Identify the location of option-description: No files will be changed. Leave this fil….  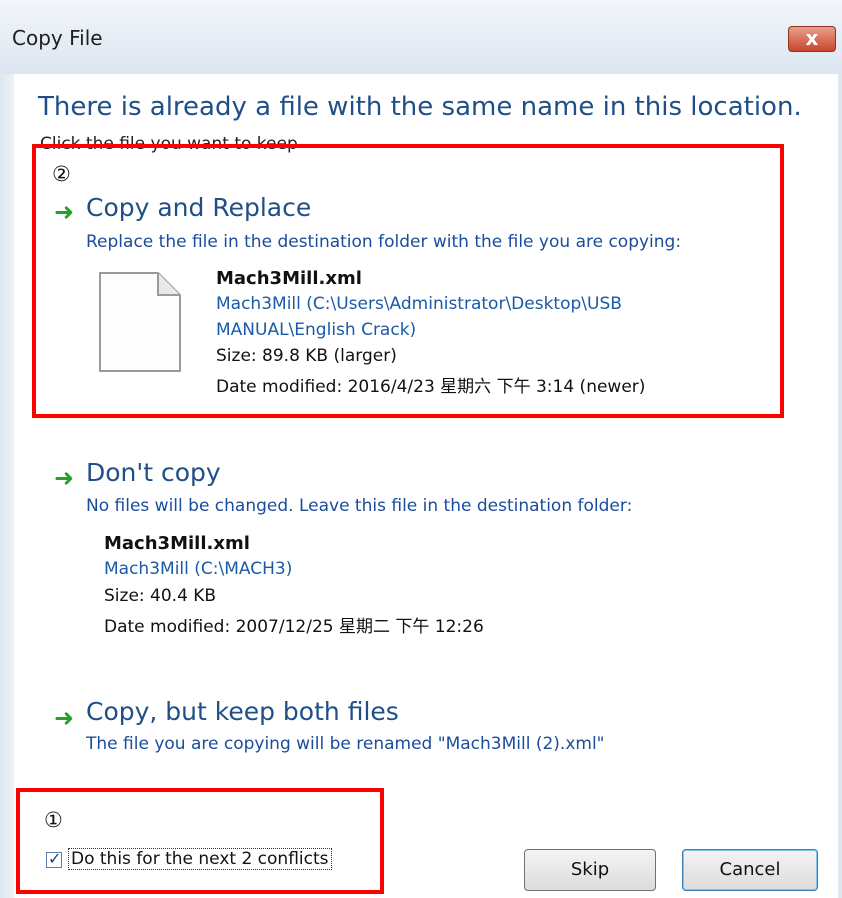
(359, 506).